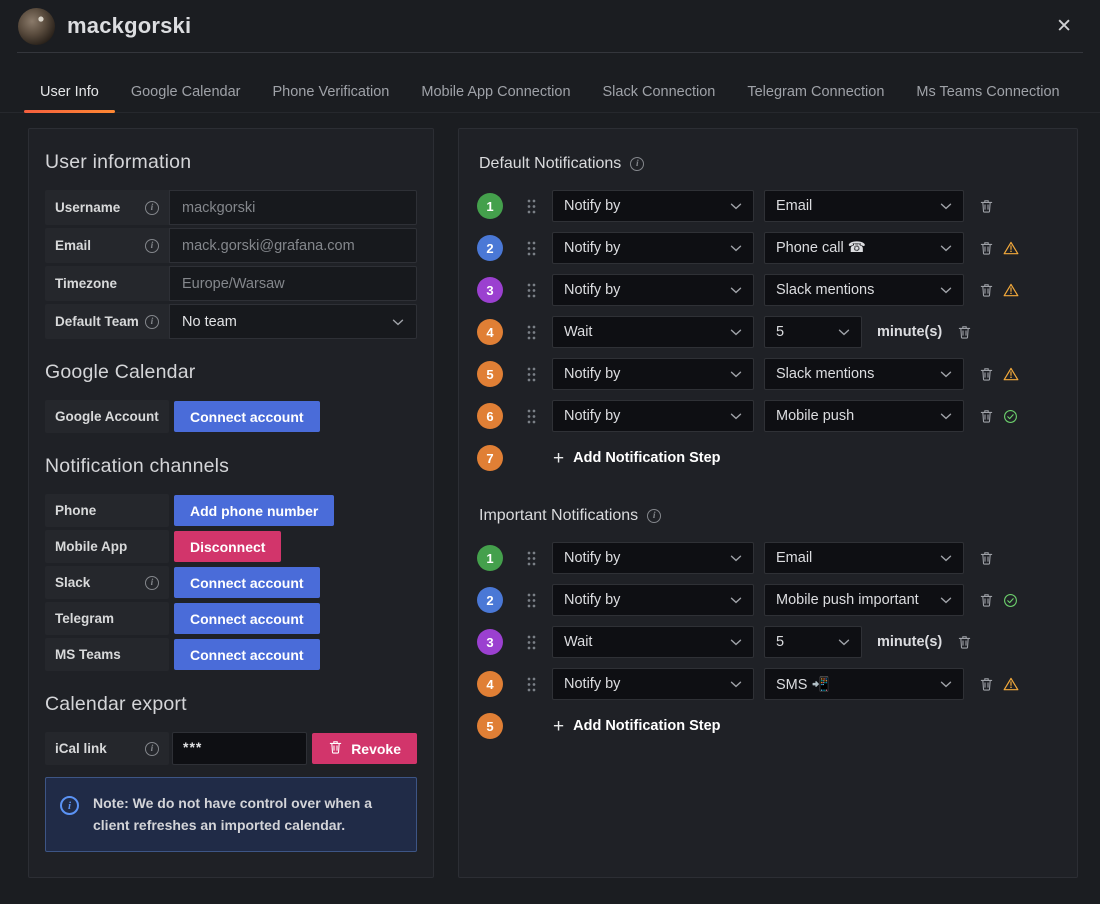 This screenshot has height=904, width=1100. What do you see at coordinates (364, 748) in the screenshot?
I see `revoke-button: Revoke` at bounding box center [364, 748].